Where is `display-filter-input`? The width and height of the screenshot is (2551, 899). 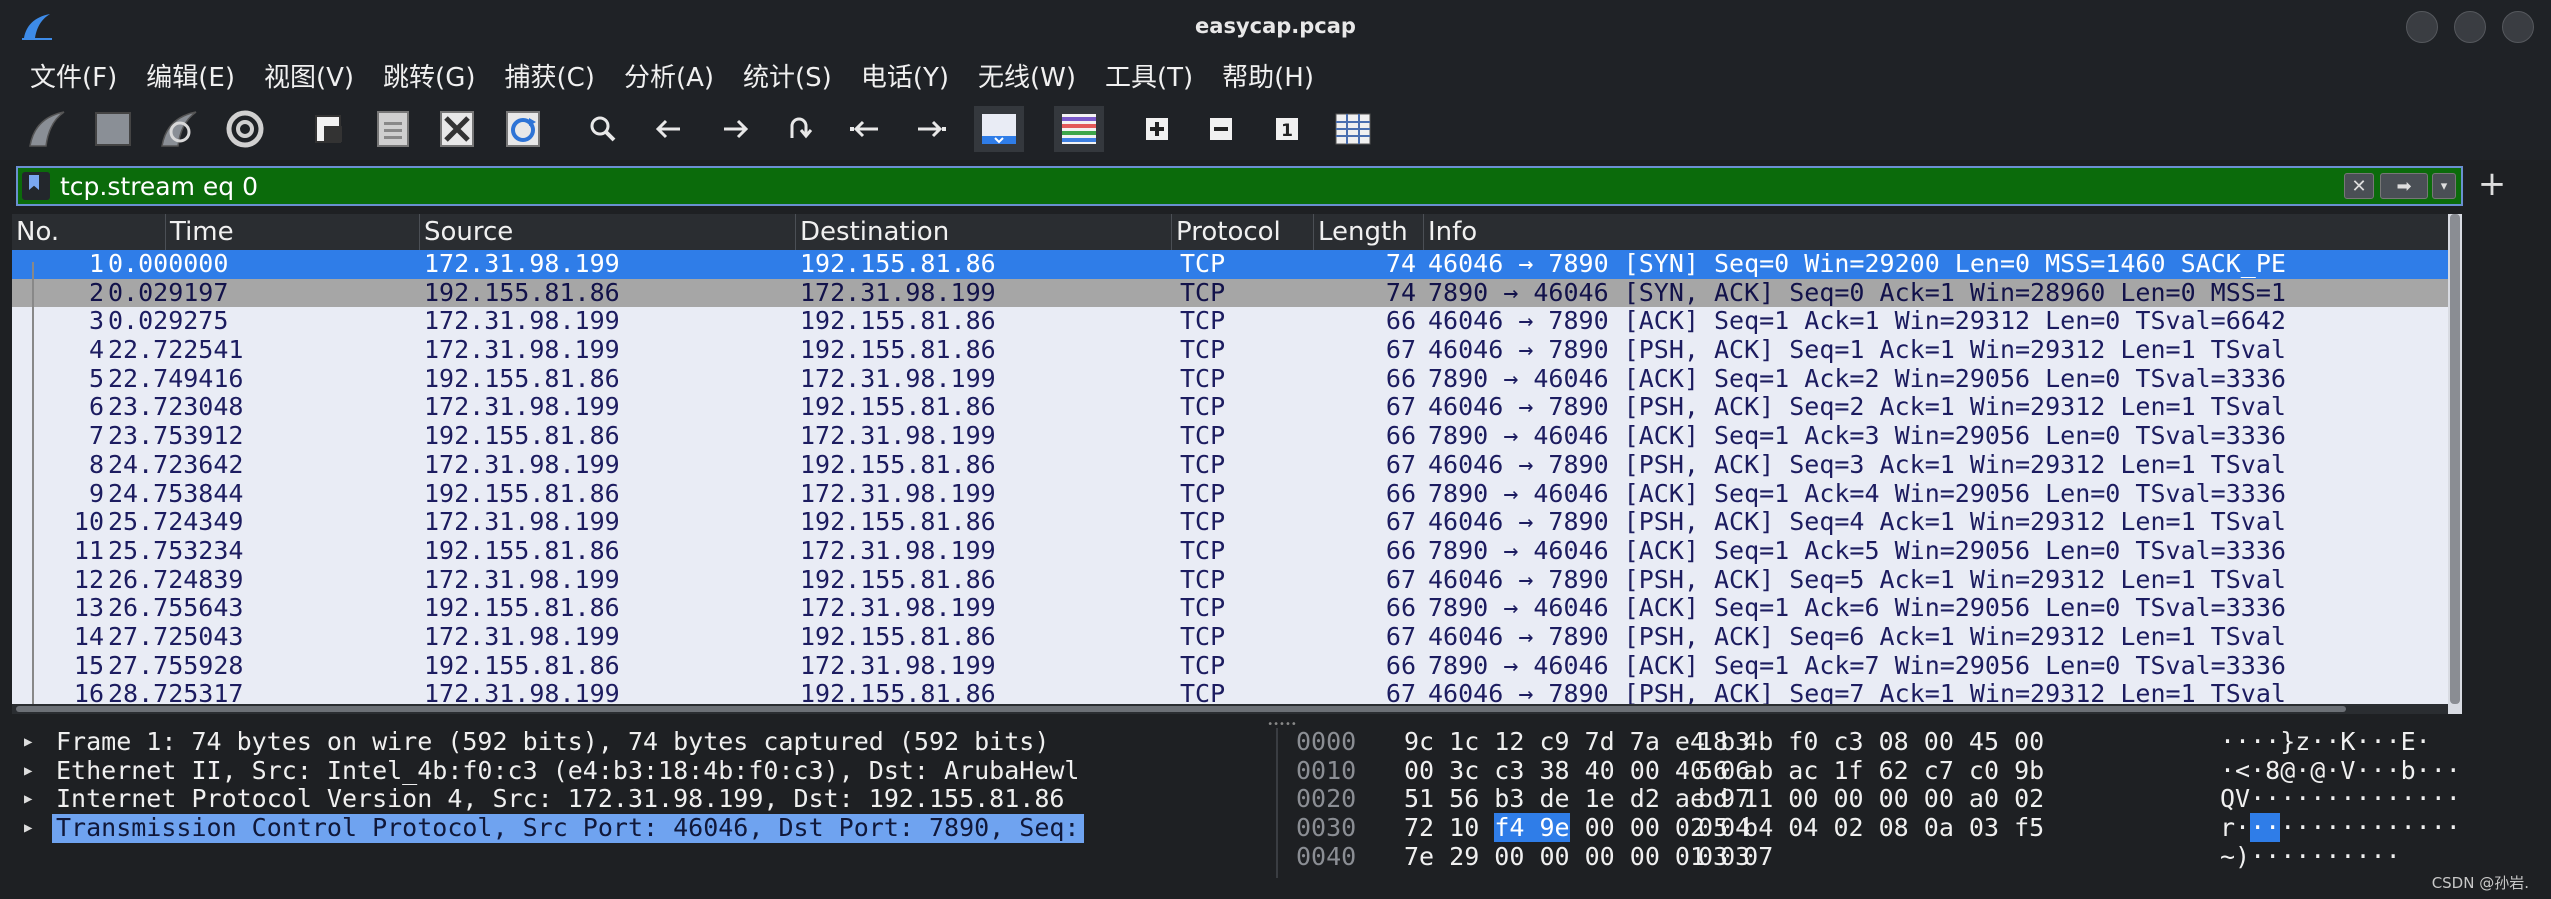 display-filter-input is located at coordinates (1200, 186).